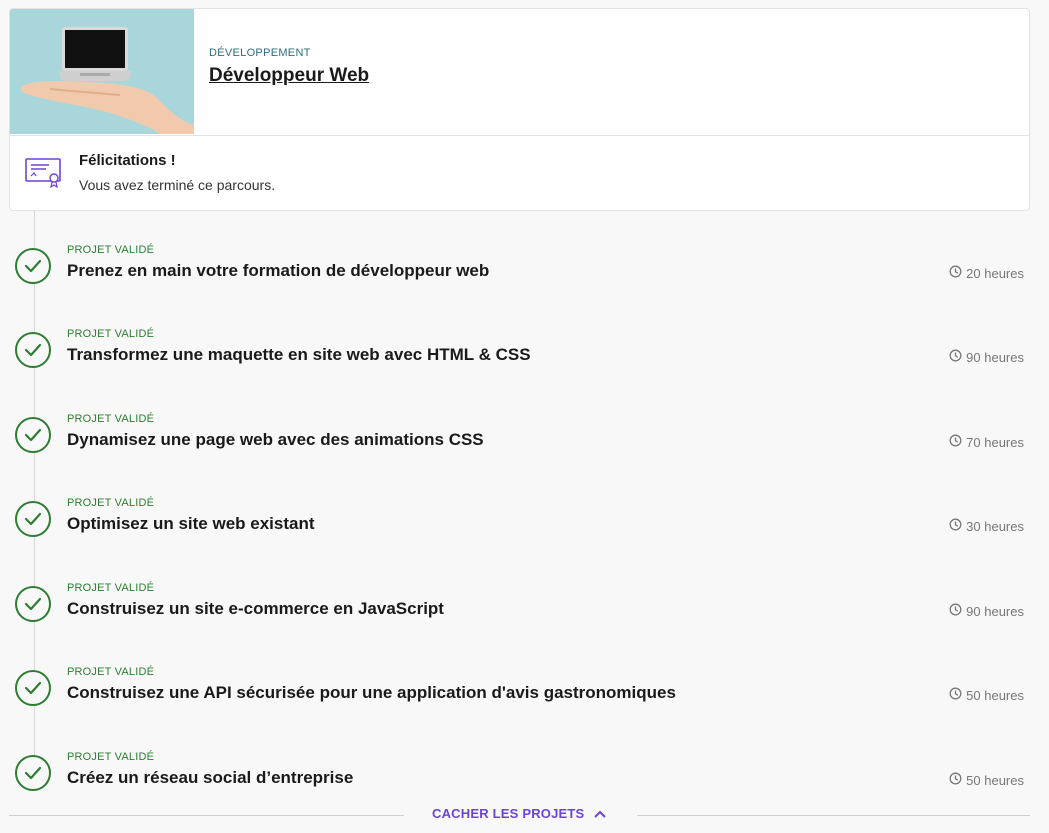  What do you see at coordinates (191, 524) in the screenshot?
I see `project-title: Optimisez un site web existant` at bounding box center [191, 524].